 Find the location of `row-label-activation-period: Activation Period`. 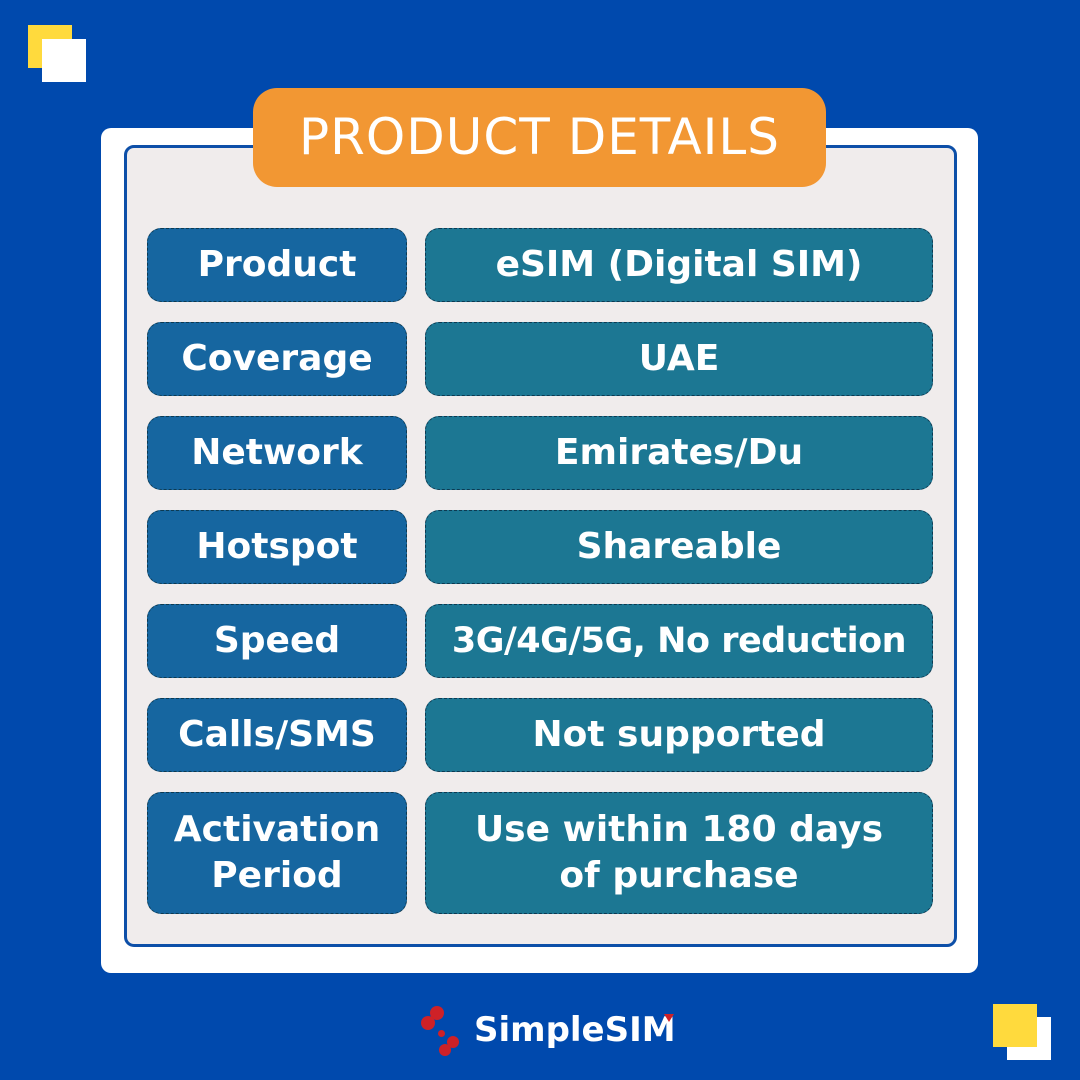

row-label-activation-period: Activation Period is located at coordinates (277, 853).